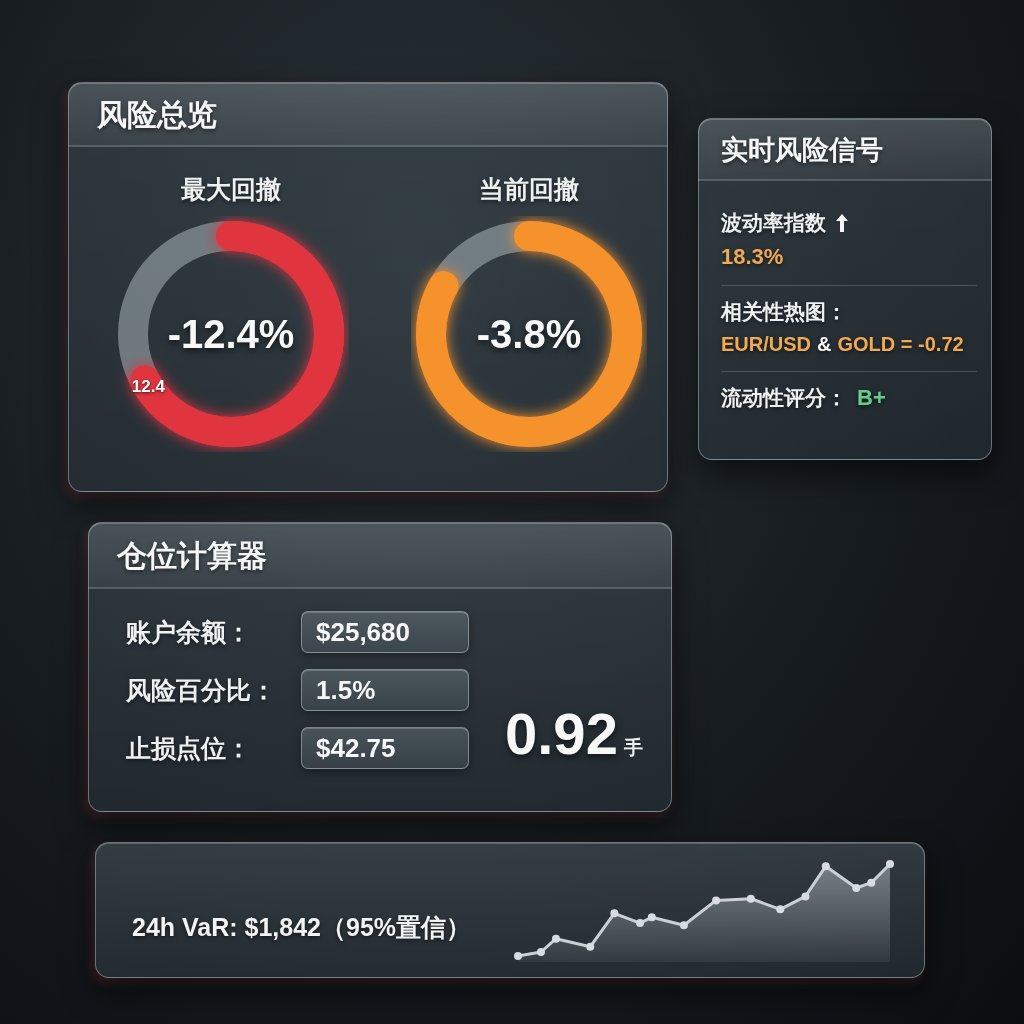  Describe the element at coordinates (752, 257) in the screenshot. I see `signal-value: 18.3%` at that location.